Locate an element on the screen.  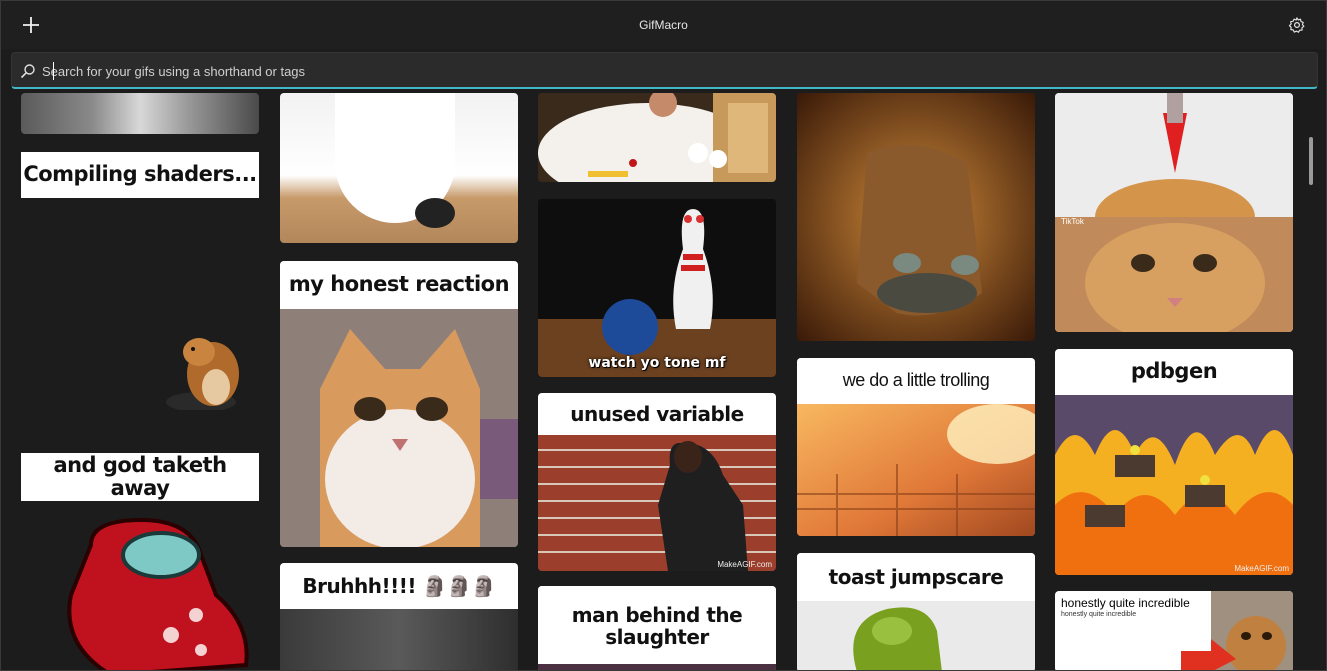
search-input is located at coordinates (672, 71).